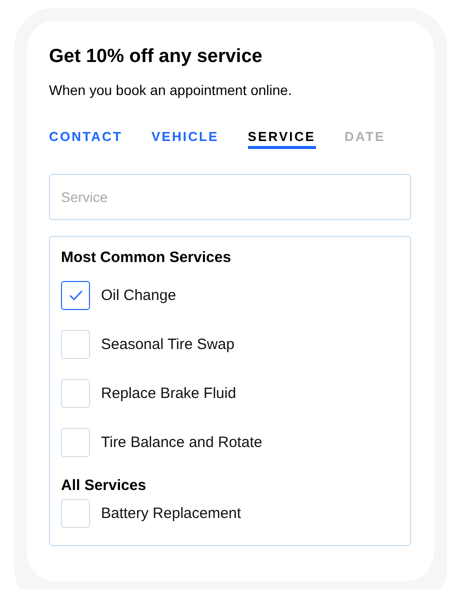 The image size is (450, 589). I want to click on service-option-label: Battery Replacement, so click(171, 513).